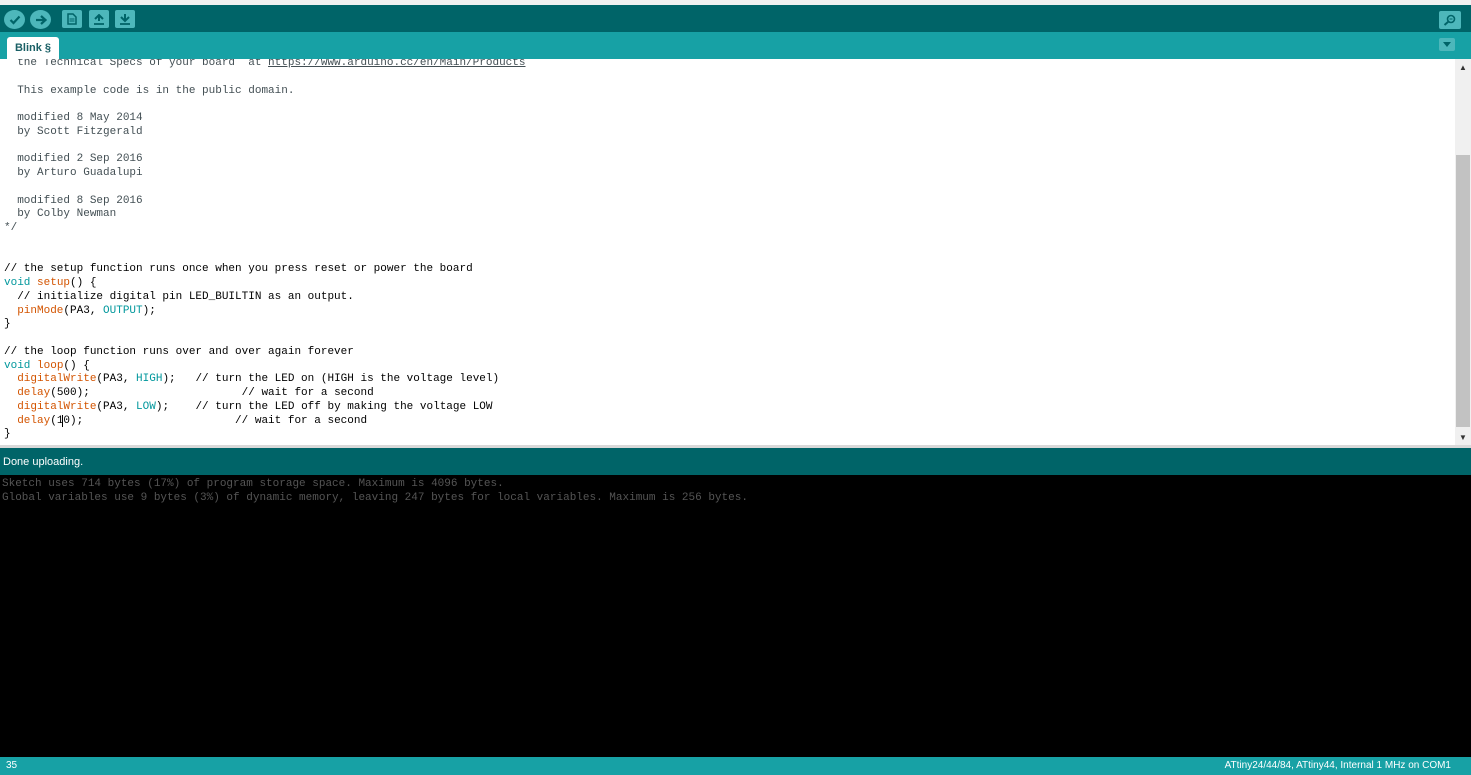  I want to click on code-line: delay(500); // wait for a second, so click(265, 394).